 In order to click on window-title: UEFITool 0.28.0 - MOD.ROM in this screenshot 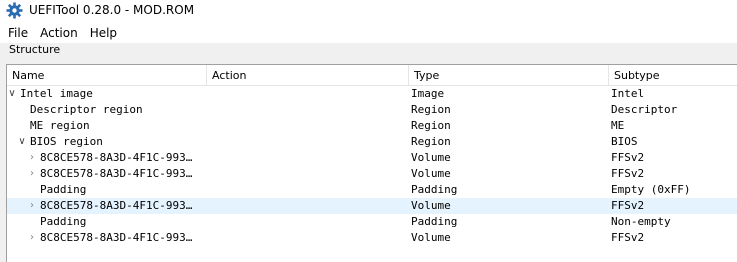, I will do `click(112, 10)`.